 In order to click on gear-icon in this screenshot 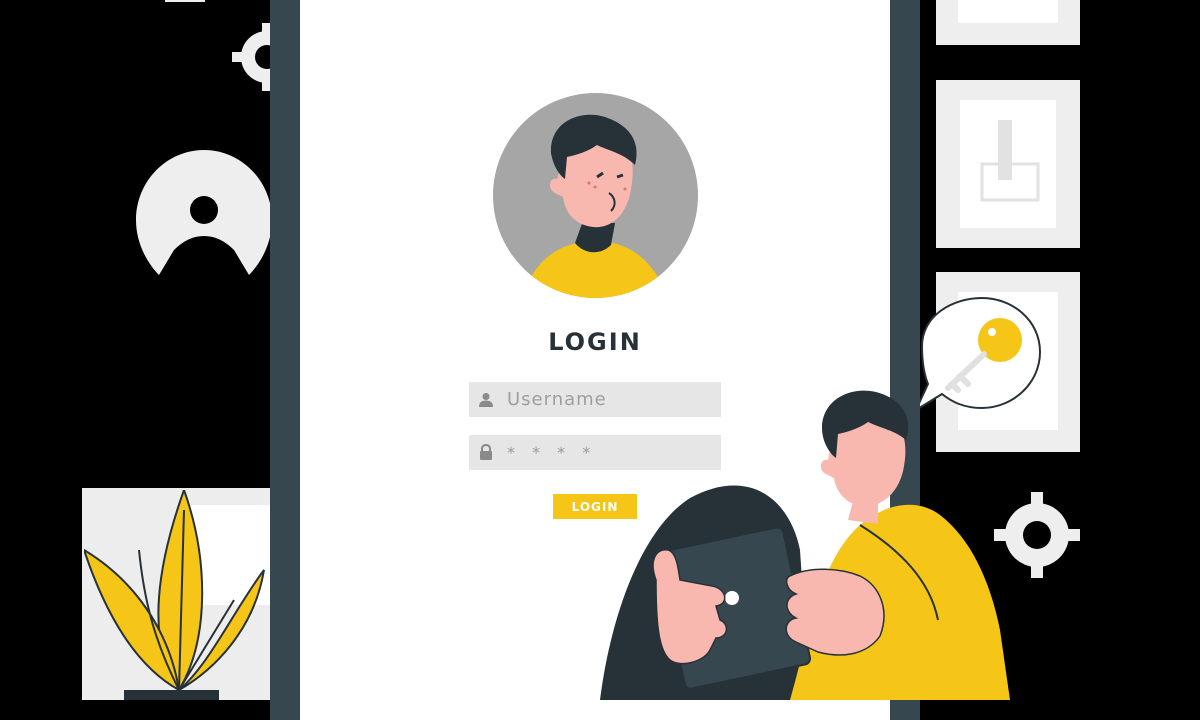, I will do `click(185, 1)`.